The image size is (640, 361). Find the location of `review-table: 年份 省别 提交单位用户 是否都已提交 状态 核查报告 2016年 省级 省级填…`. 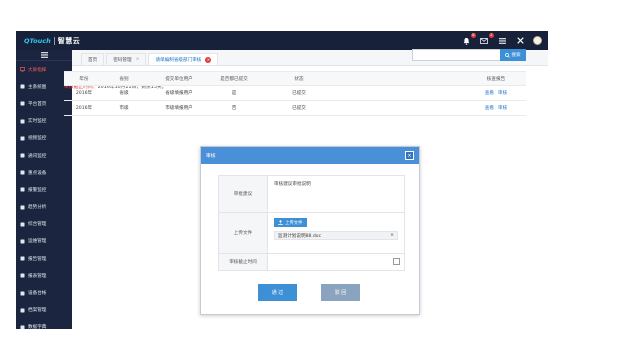

review-table: 年份 省别 提交单位用户 是否都已提交 状态 核查报告 2016年 省级 省级填… is located at coordinates (295, 93).